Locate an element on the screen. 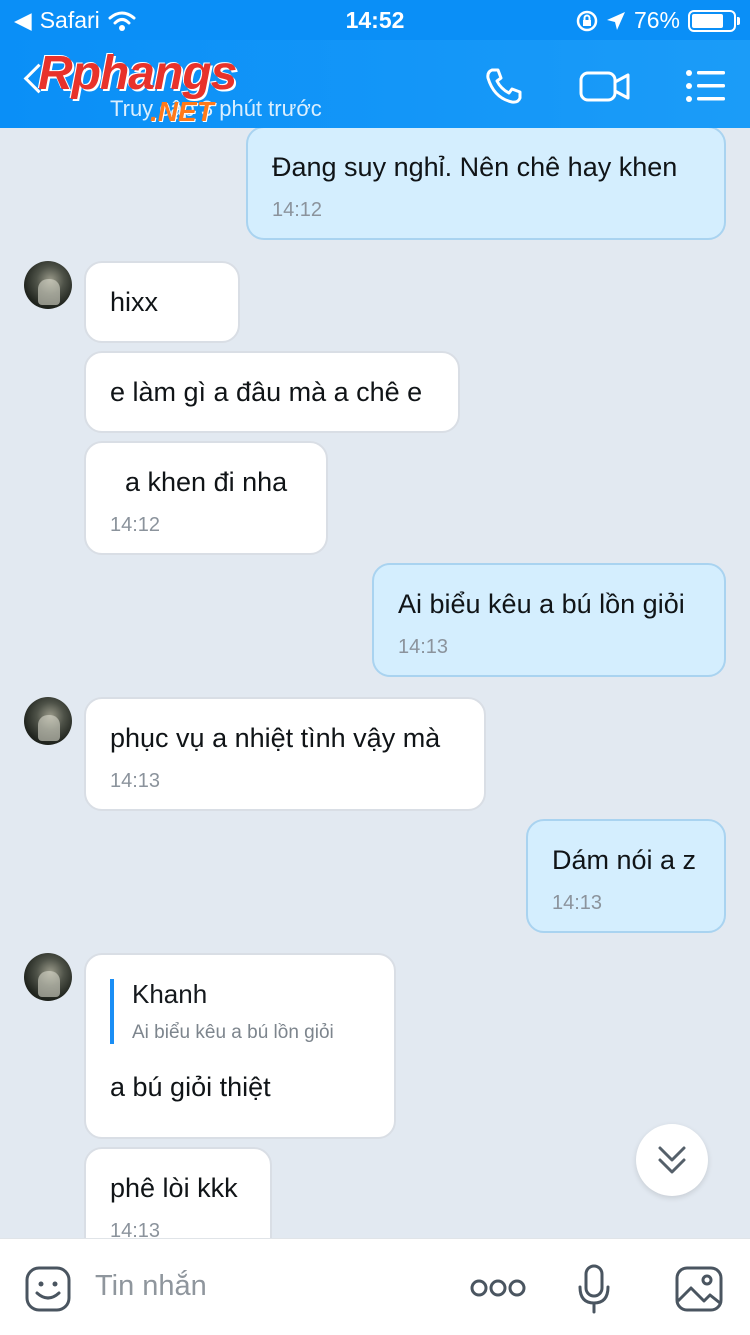 The height and width of the screenshot is (1335, 750). video-call-icon is located at coordinates (605, 86).